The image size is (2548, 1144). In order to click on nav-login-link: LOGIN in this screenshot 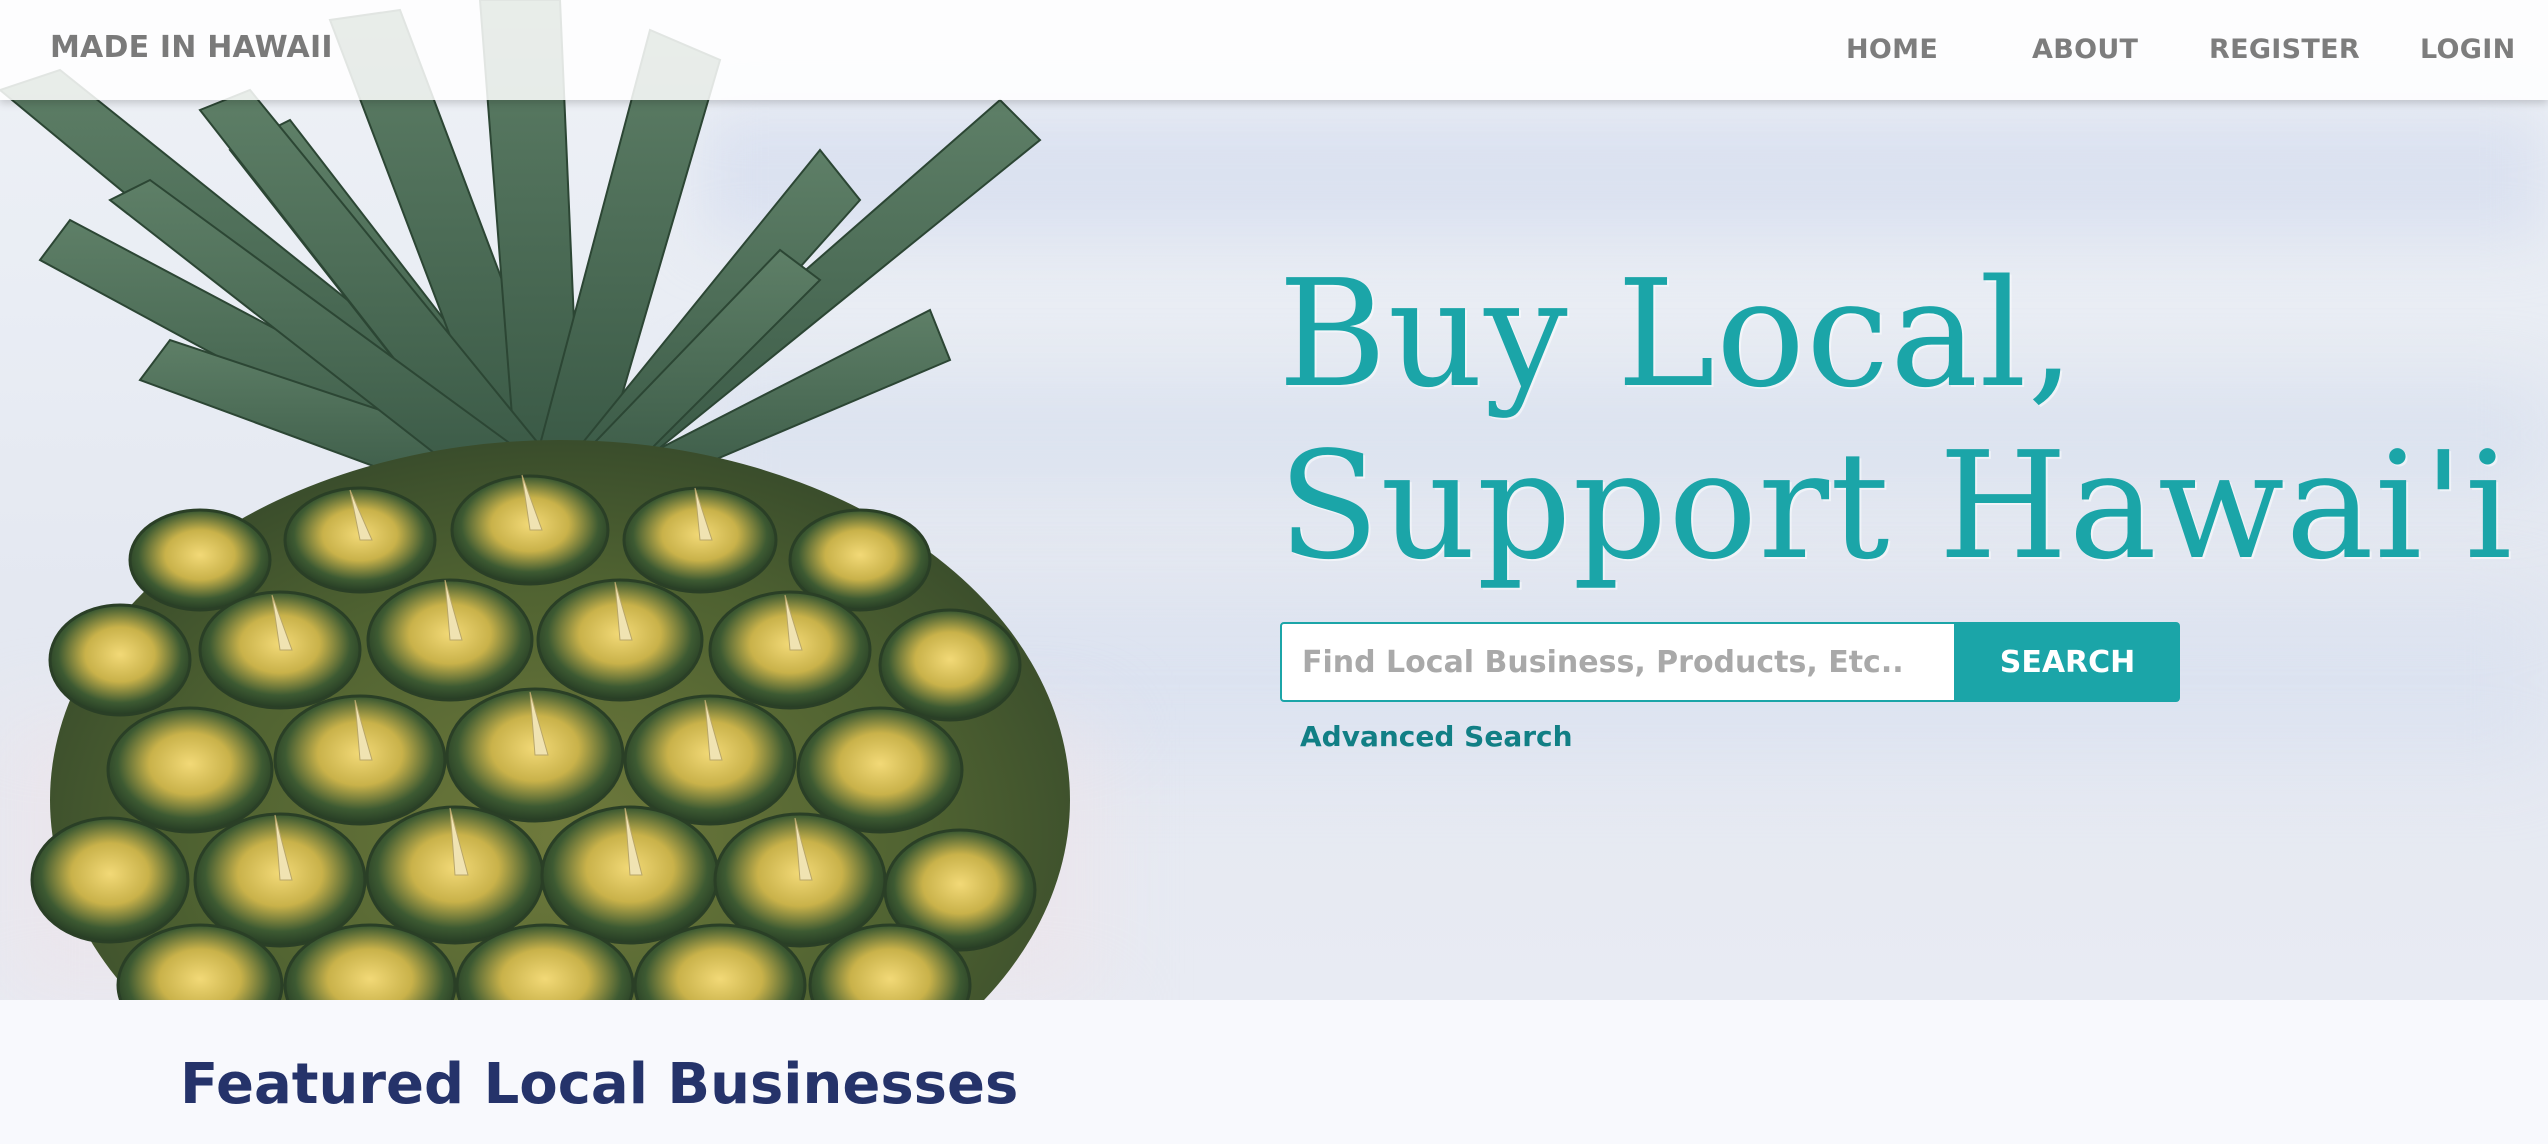, I will do `click(2468, 49)`.